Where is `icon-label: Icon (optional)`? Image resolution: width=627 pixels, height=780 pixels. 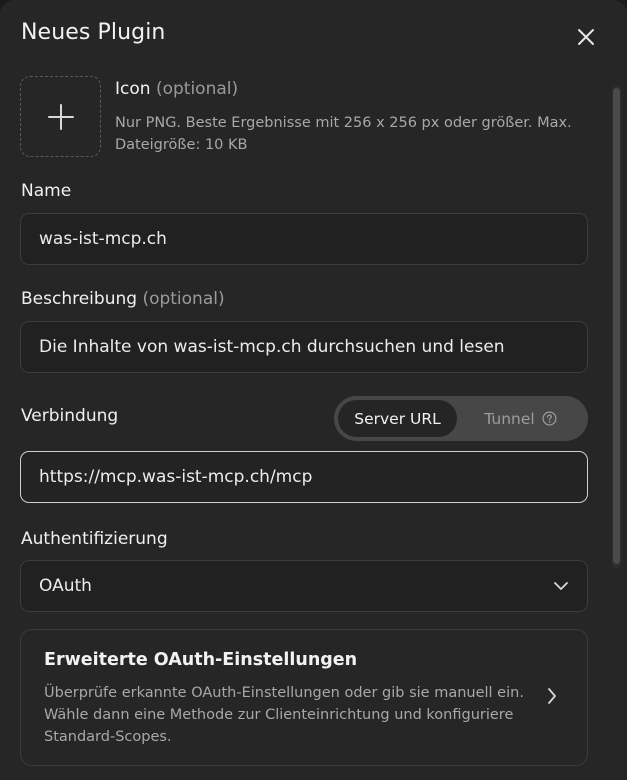
icon-label: Icon (optional) is located at coordinates (176, 89).